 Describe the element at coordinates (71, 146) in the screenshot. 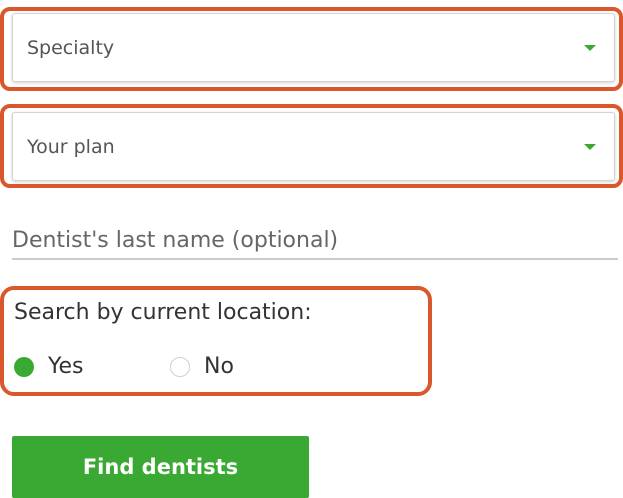

I see `plan-select-text: Your plan` at that location.